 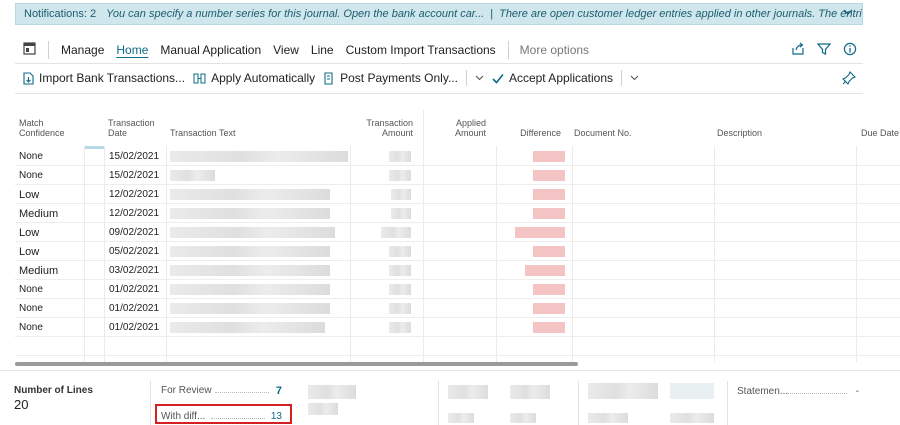 I want to click on for-review-cue: For Review 7, so click(x=221, y=392).